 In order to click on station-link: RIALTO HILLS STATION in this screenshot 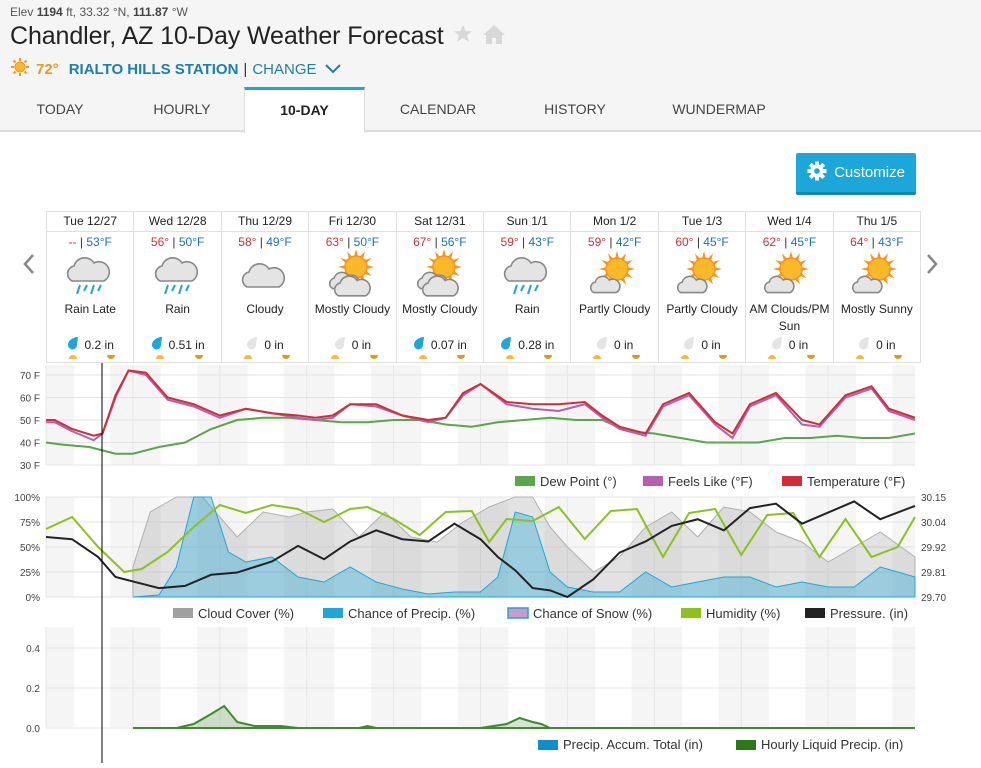, I will do `click(154, 69)`.